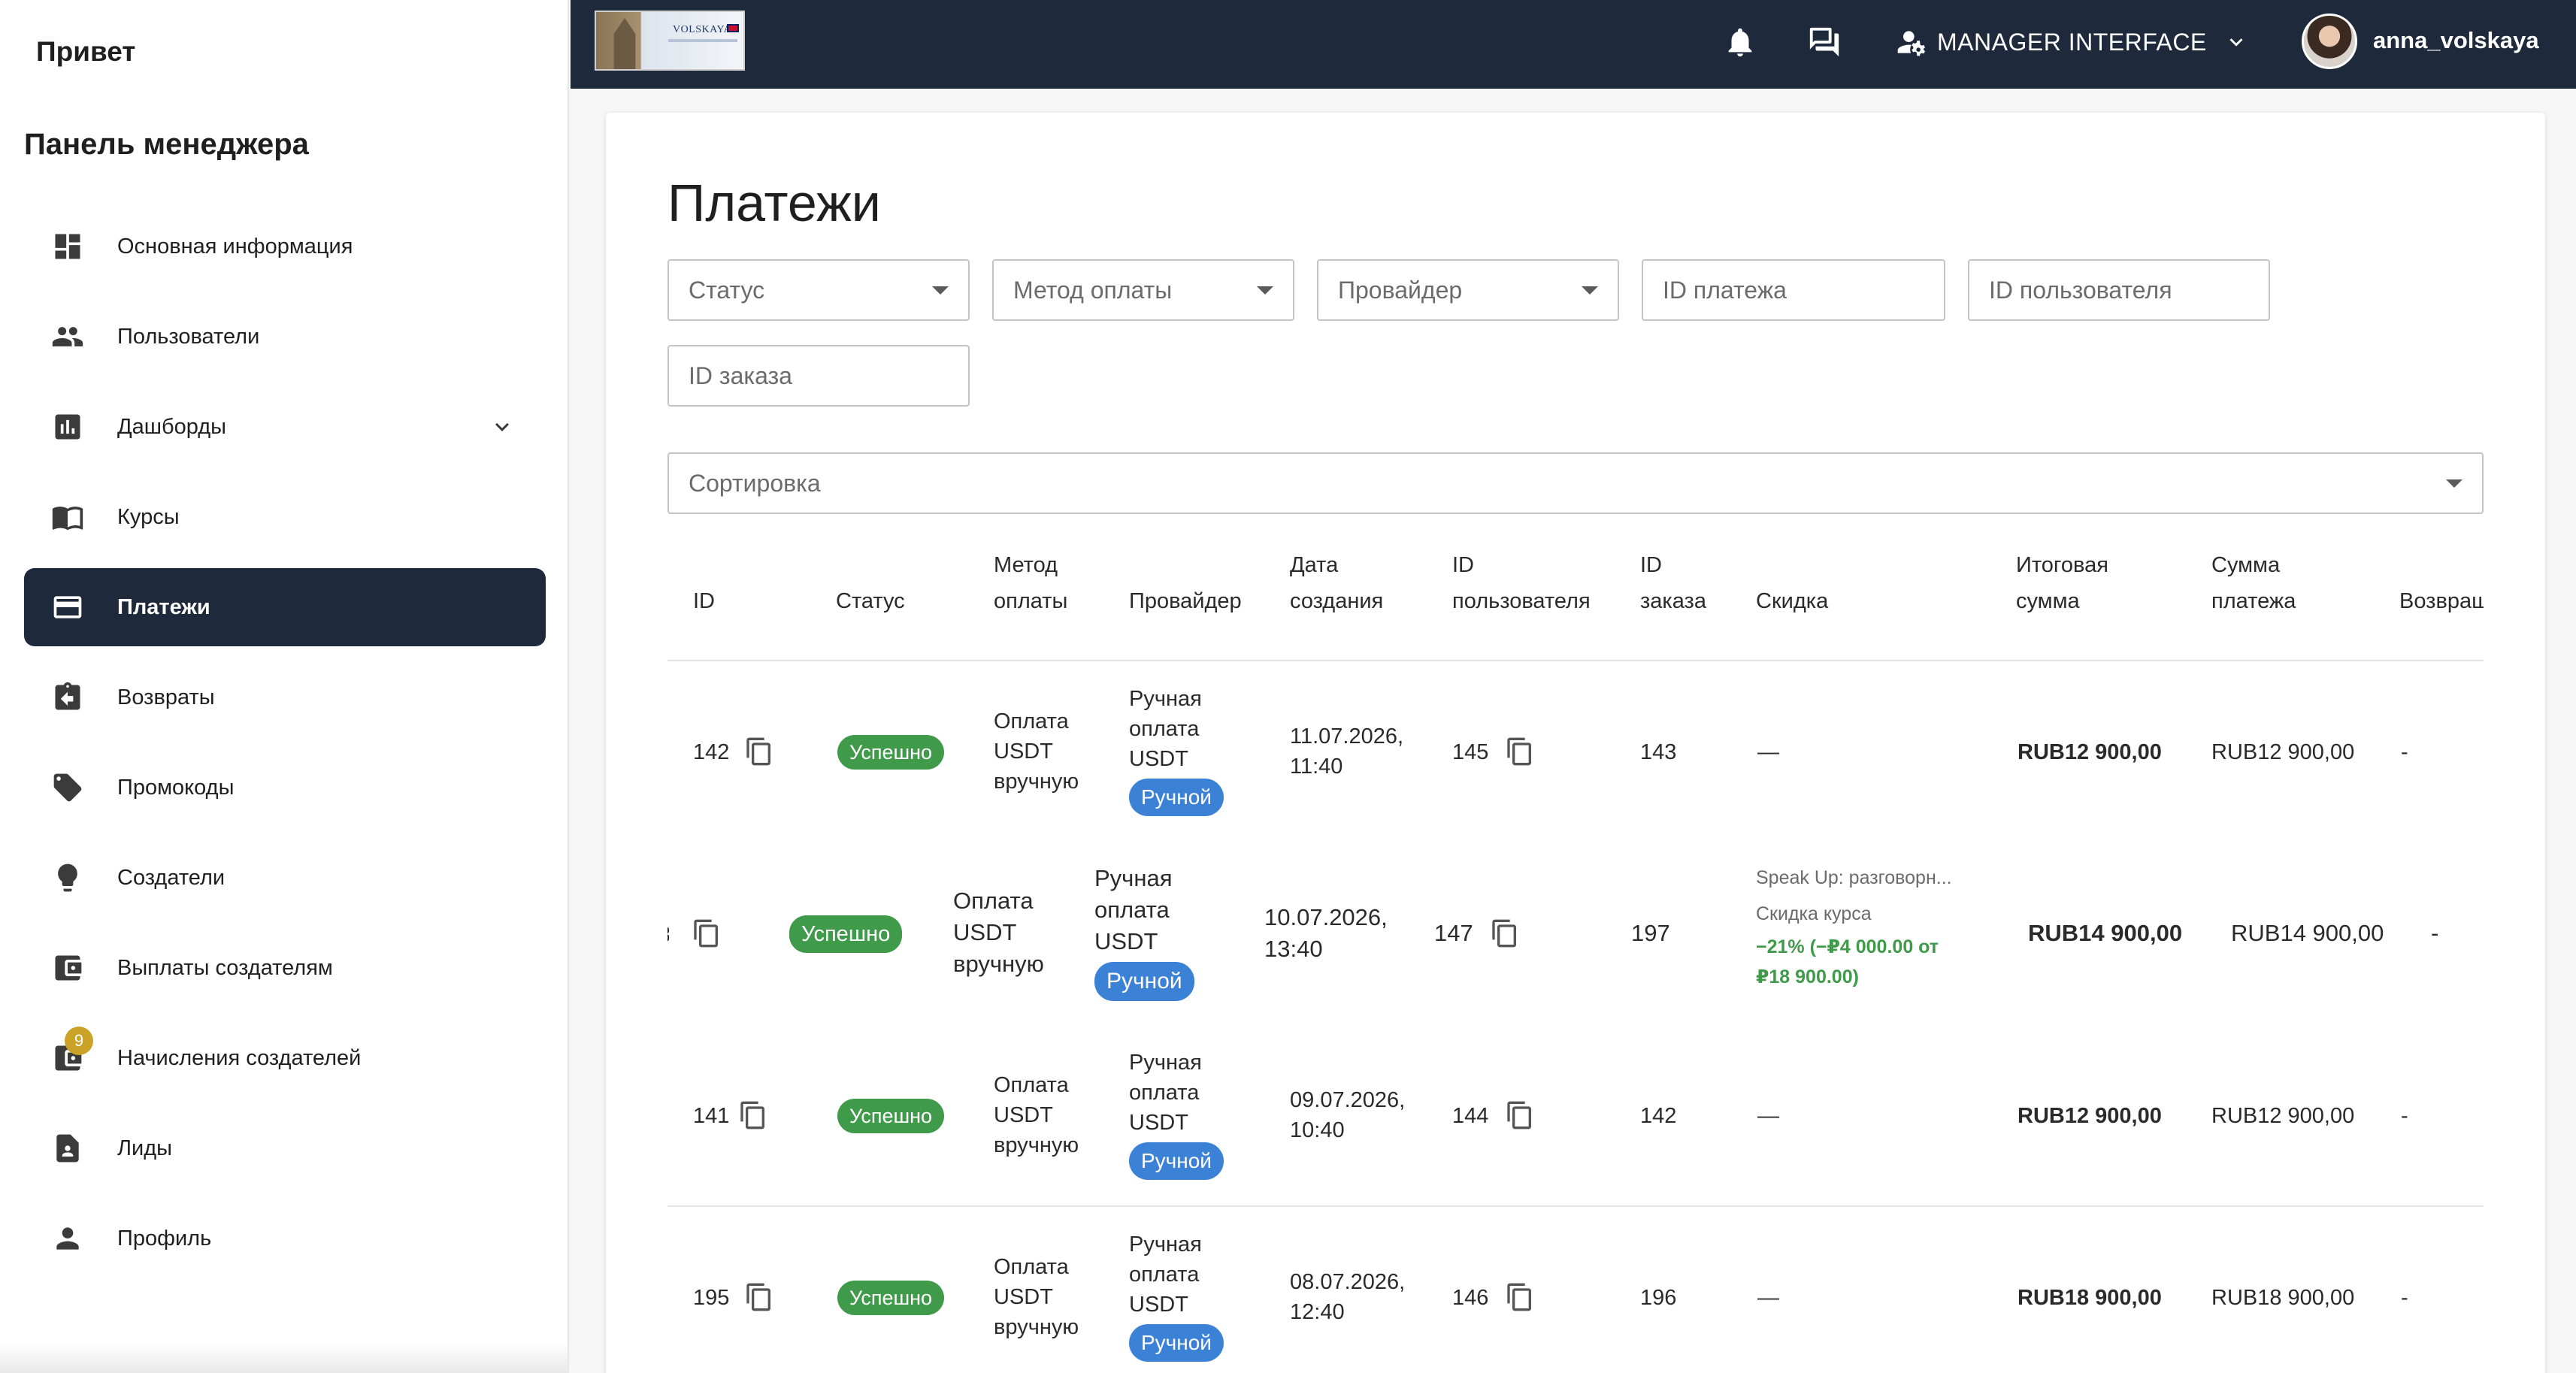  I want to click on sidebar-item-dashboards: Дашборды, so click(285, 427).